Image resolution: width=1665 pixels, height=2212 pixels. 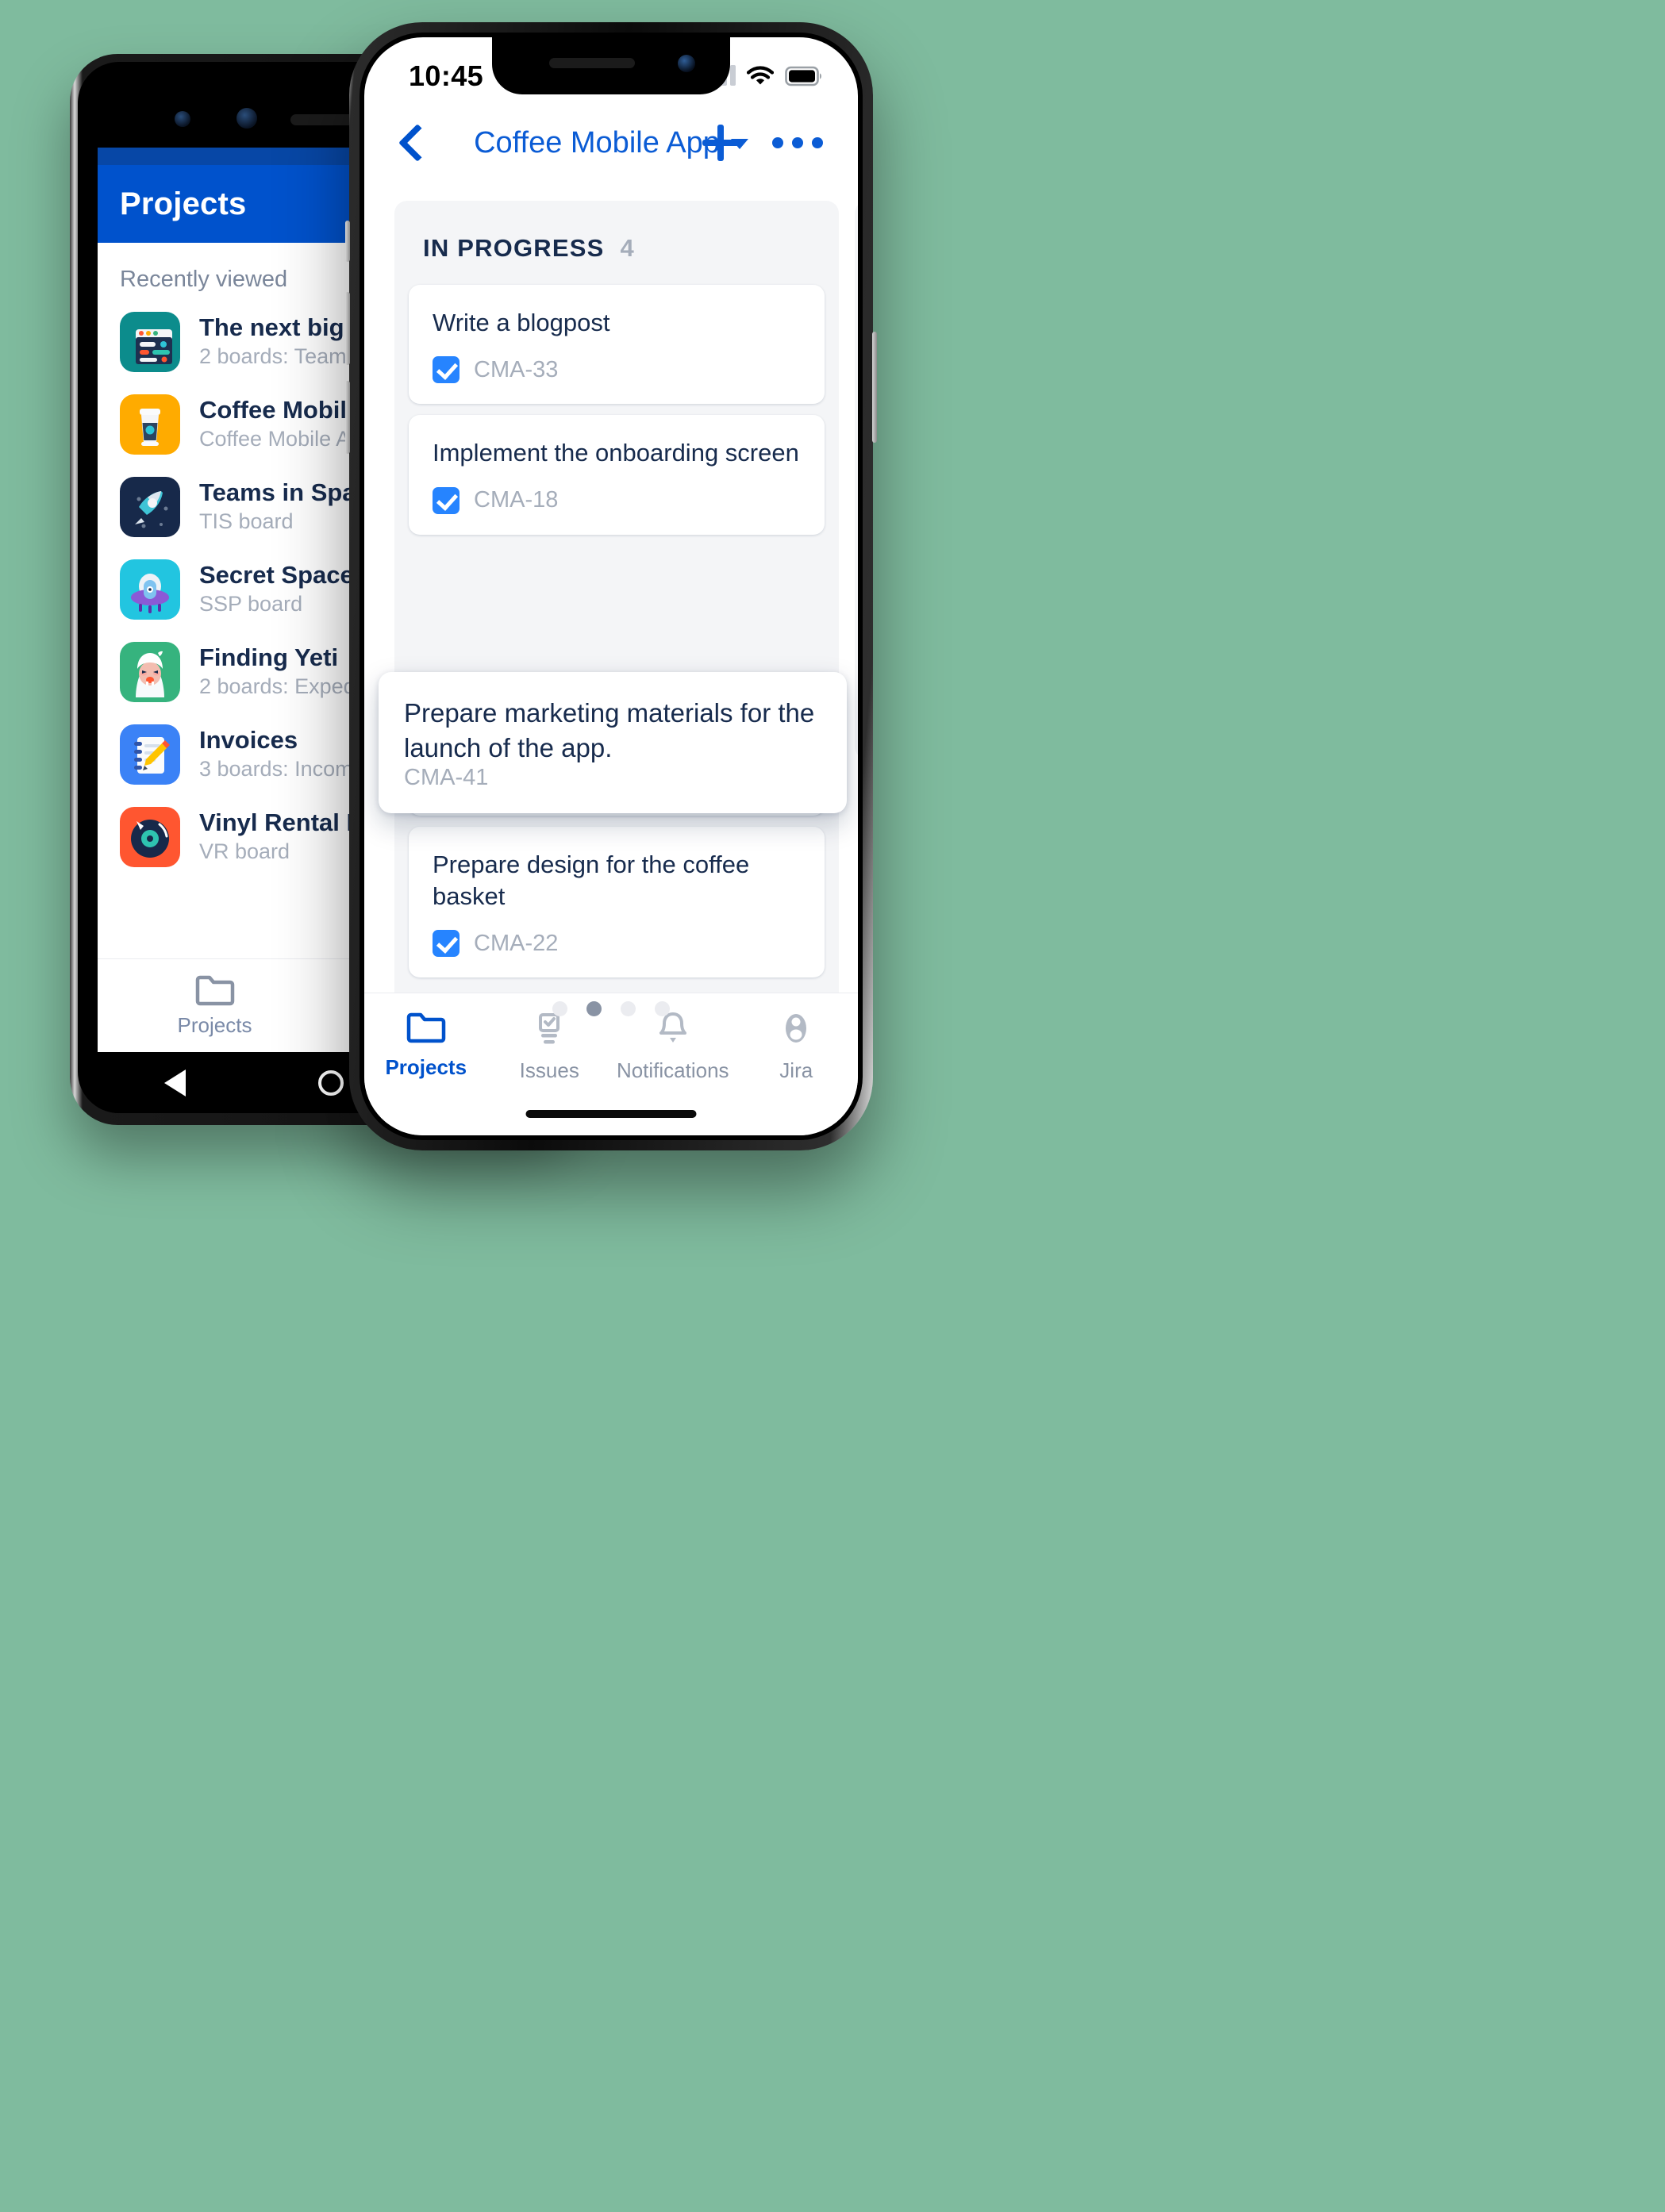 What do you see at coordinates (627, 248) in the screenshot?
I see `column-count: 4` at bounding box center [627, 248].